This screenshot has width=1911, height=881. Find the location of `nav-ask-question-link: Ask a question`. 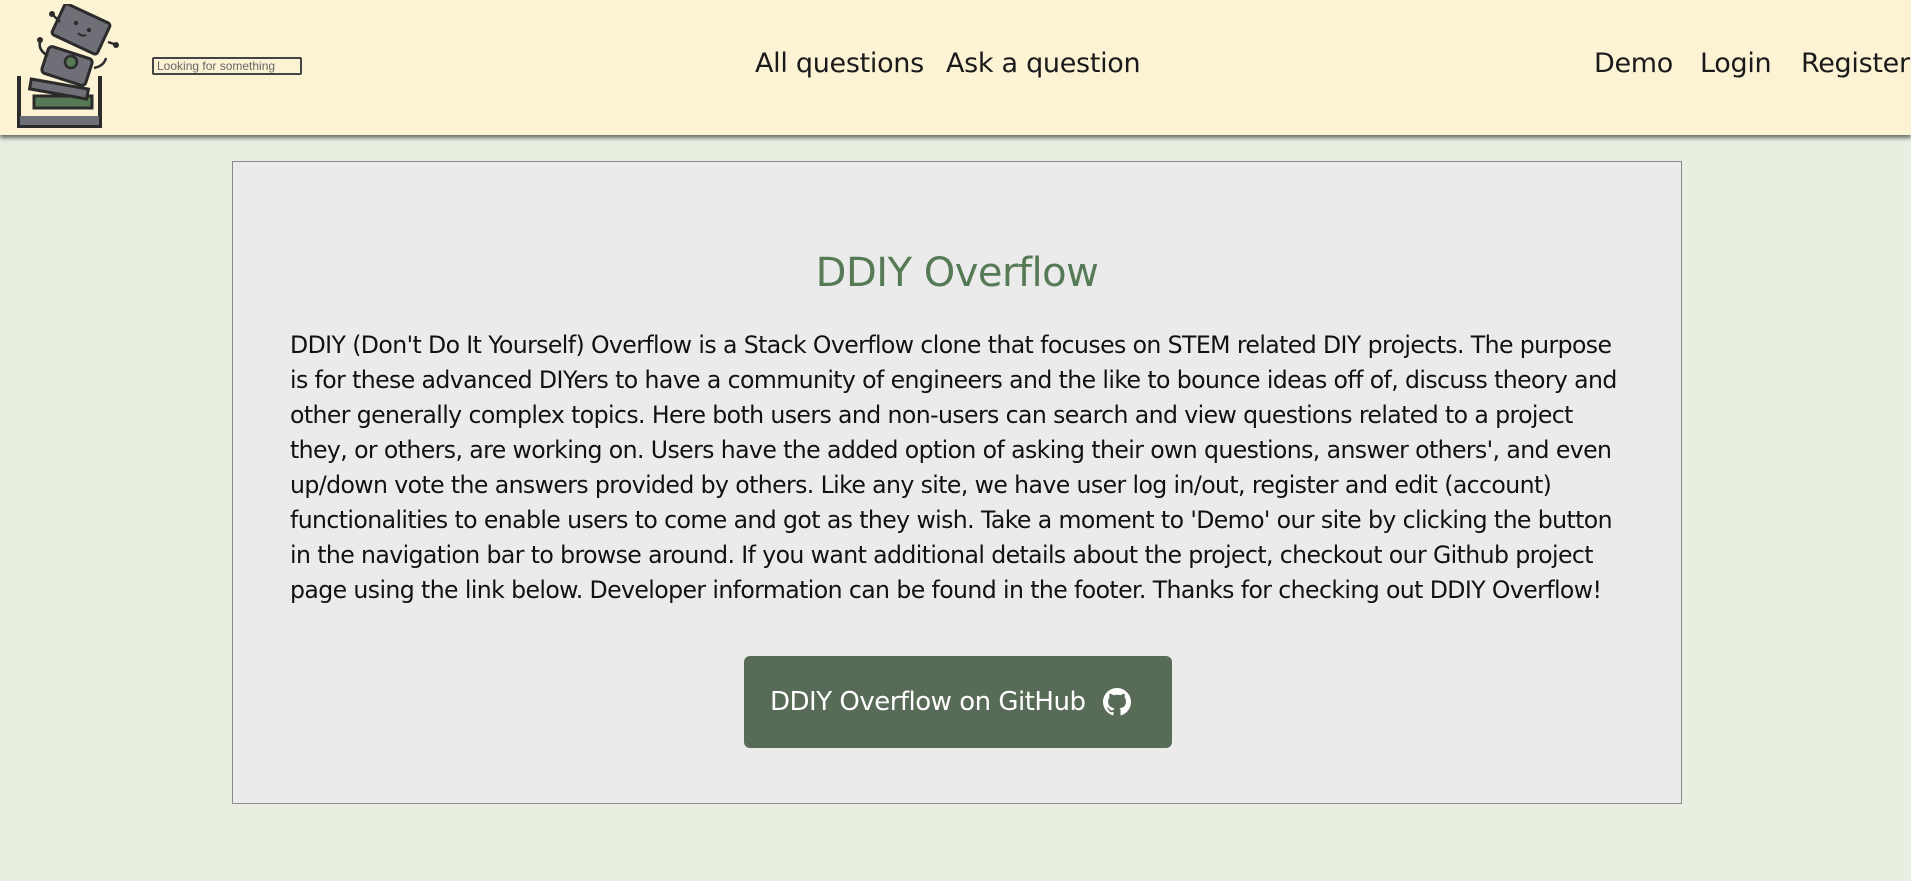

nav-ask-question-link: Ask a question is located at coordinates (1043, 63).